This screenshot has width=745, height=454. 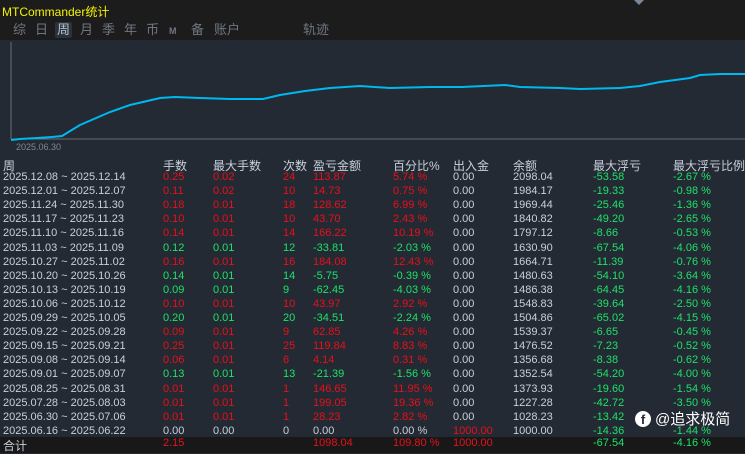 What do you see at coordinates (41, 30) in the screenshot?
I see `tab-1: 日` at bounding box center [41, 30].